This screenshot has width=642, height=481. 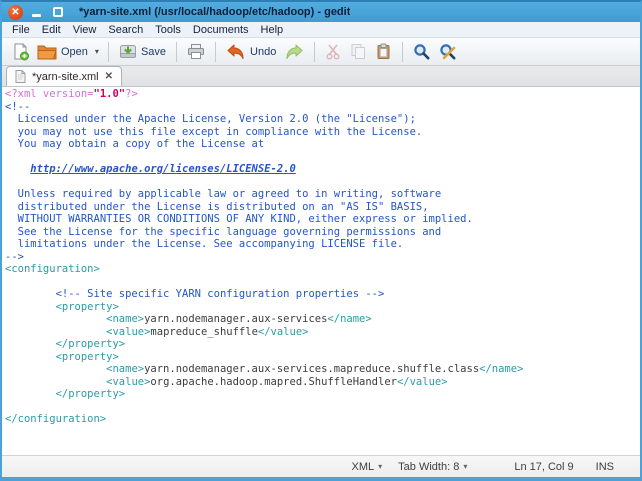 What do you see at coordinates (236, 52) in the screenshot?
I see `undo-icon` at bounding box center [236, 52].